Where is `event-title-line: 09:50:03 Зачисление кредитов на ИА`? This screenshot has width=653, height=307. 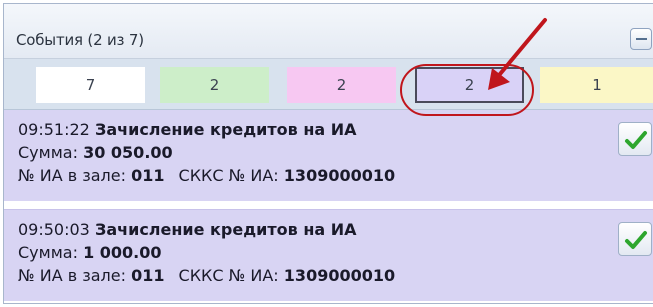 event-title-line: 09:50:03 Зачисление кредитов на ИА is located at coordinates (187, 229).